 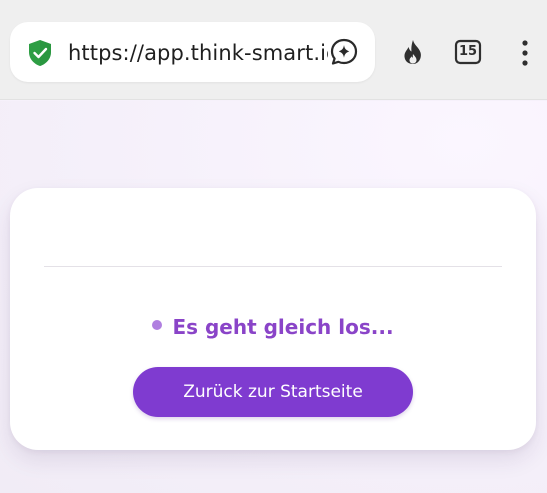 I want to click on tab-switcher-icon: 15, so click(x=469, y=54).